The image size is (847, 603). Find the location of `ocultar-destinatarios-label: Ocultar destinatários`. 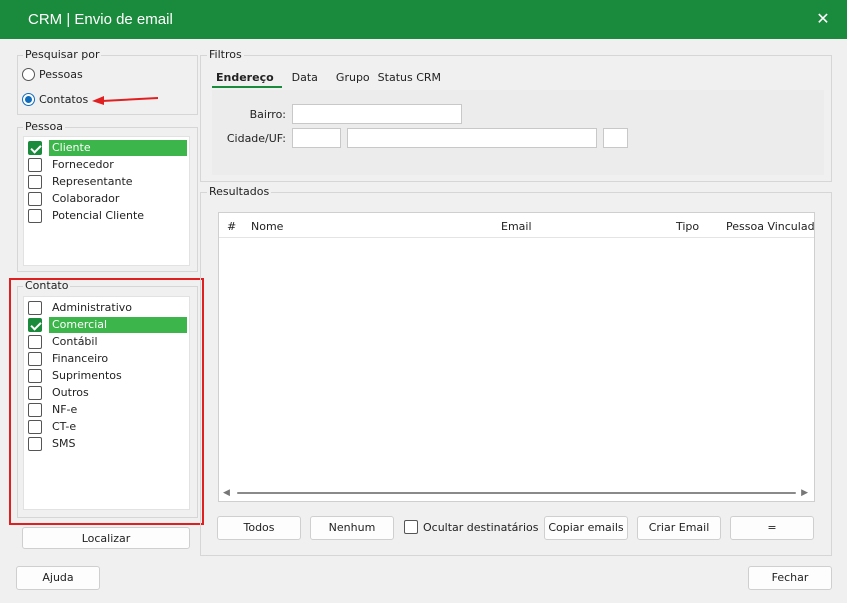

ocultar-destinatarios-label: Ocultar destinatários is located at coordinates (481, 527).